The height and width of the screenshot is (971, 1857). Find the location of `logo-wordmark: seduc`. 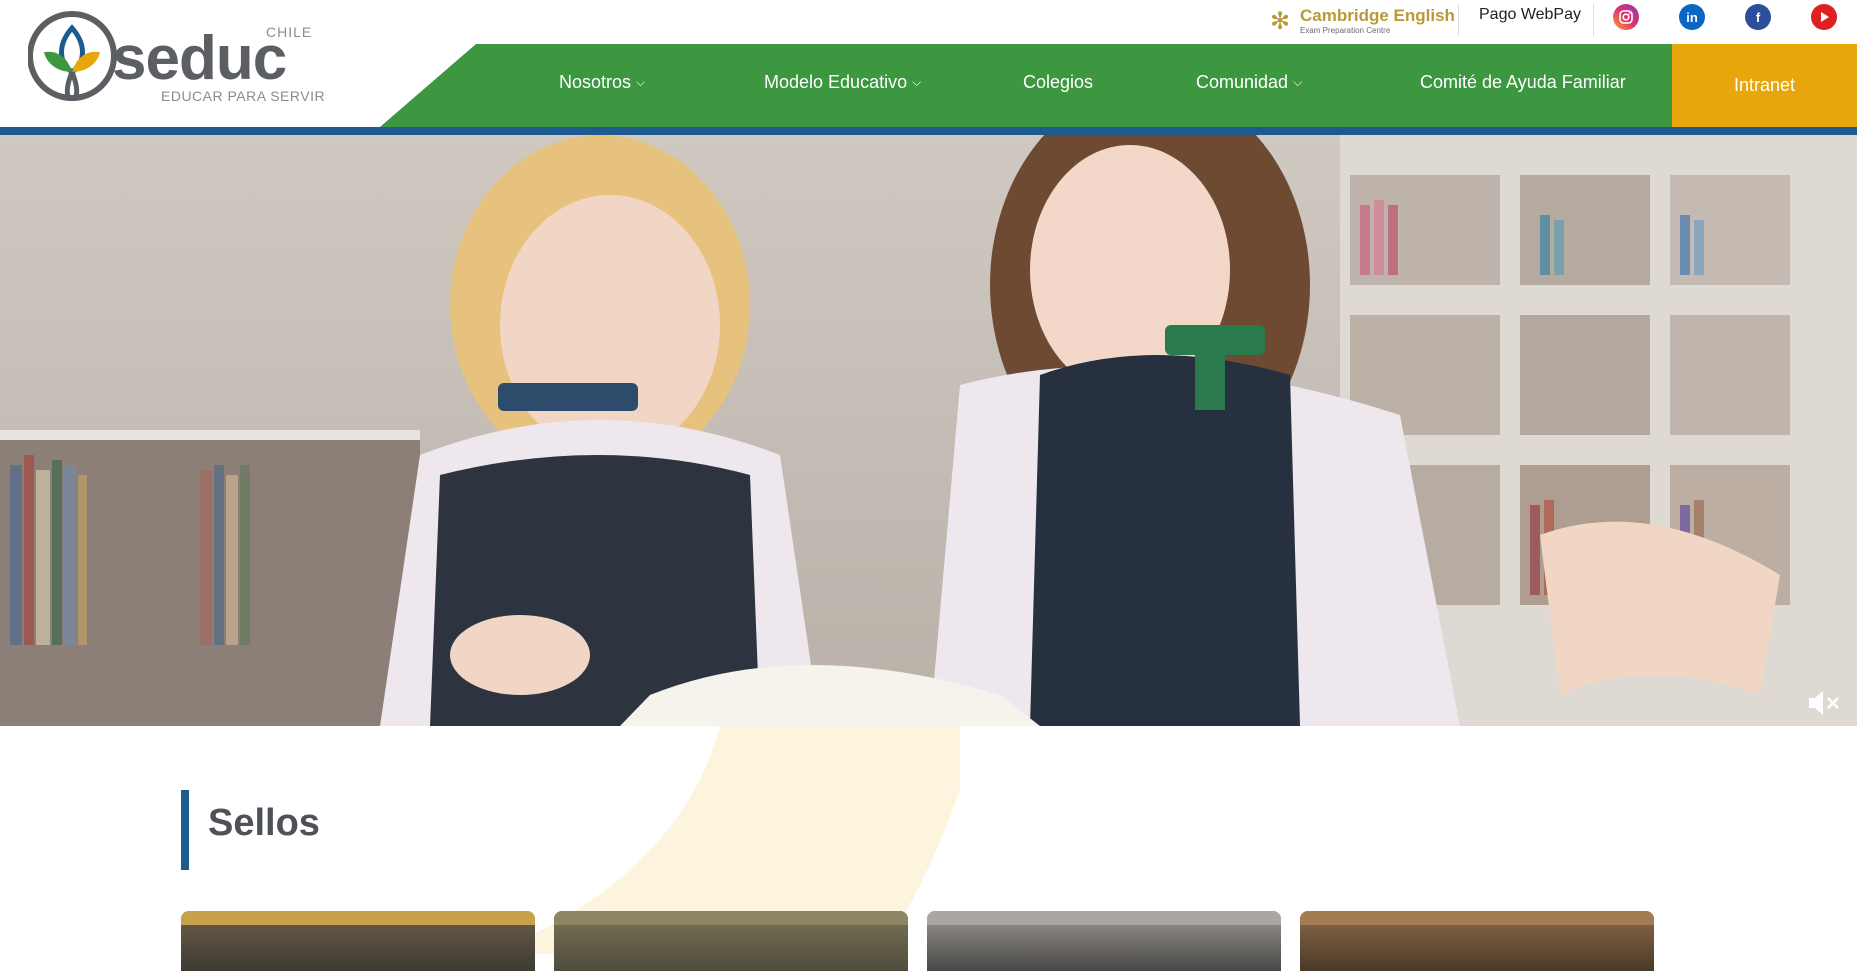

logo-wordmark: seduc is located at coordinates (199, 58).